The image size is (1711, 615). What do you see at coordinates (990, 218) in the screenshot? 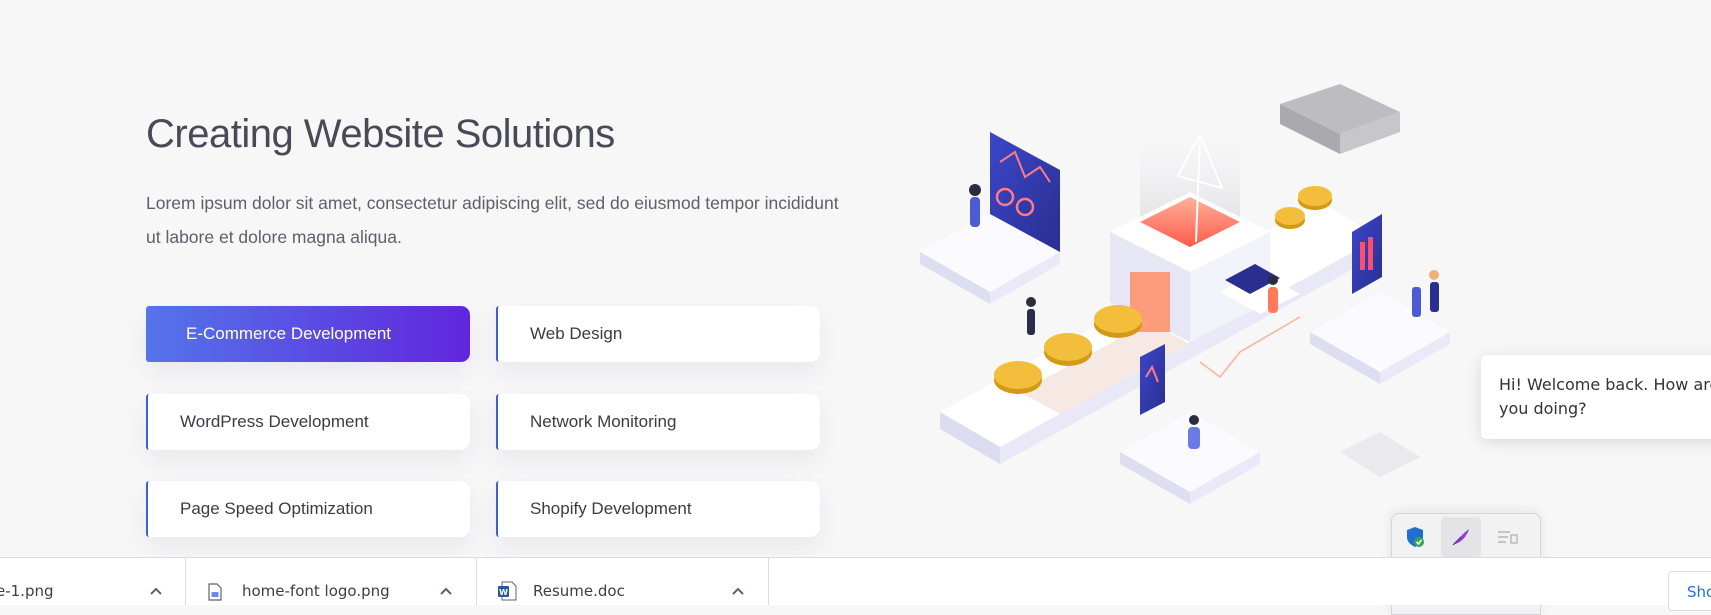
I see `analytics-platform` at bounding box center [990, 218].